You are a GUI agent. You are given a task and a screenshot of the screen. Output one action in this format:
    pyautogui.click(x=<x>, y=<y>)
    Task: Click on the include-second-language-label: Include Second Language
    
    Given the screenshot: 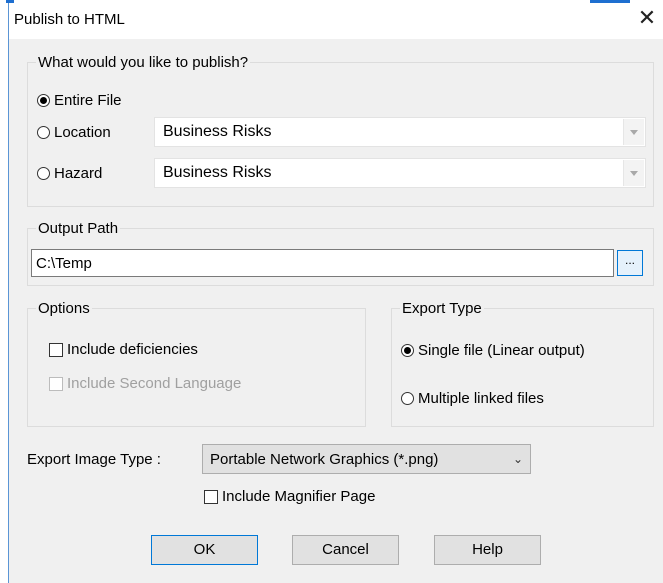 What is the action you would take?
    pyautogui.click(x=154, y=383)
    